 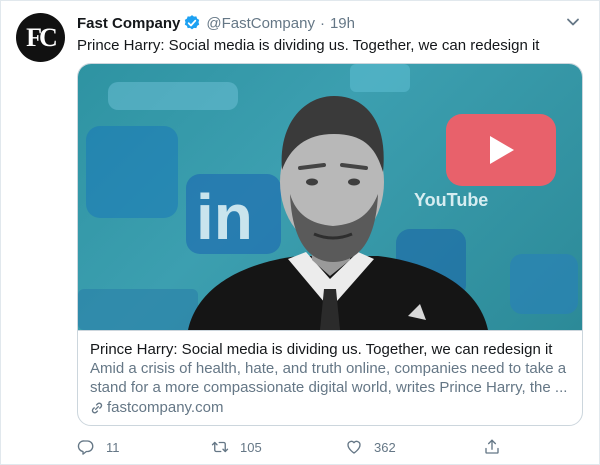 What do you see at coordinates (342, 23) in the screenshot?
I see `timestamp: 19h` at bounding box center [342, 23].